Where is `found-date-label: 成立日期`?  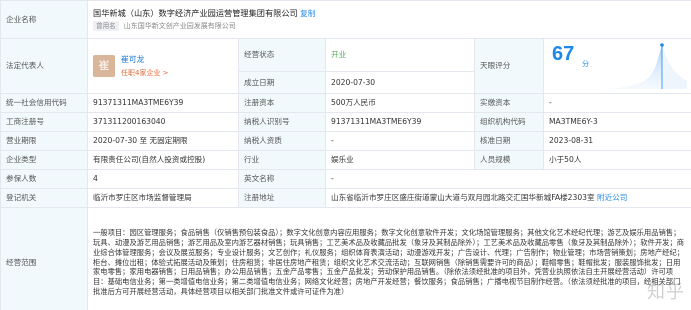 found-date-label: 成立日期 is located at coordinates (282, 82).